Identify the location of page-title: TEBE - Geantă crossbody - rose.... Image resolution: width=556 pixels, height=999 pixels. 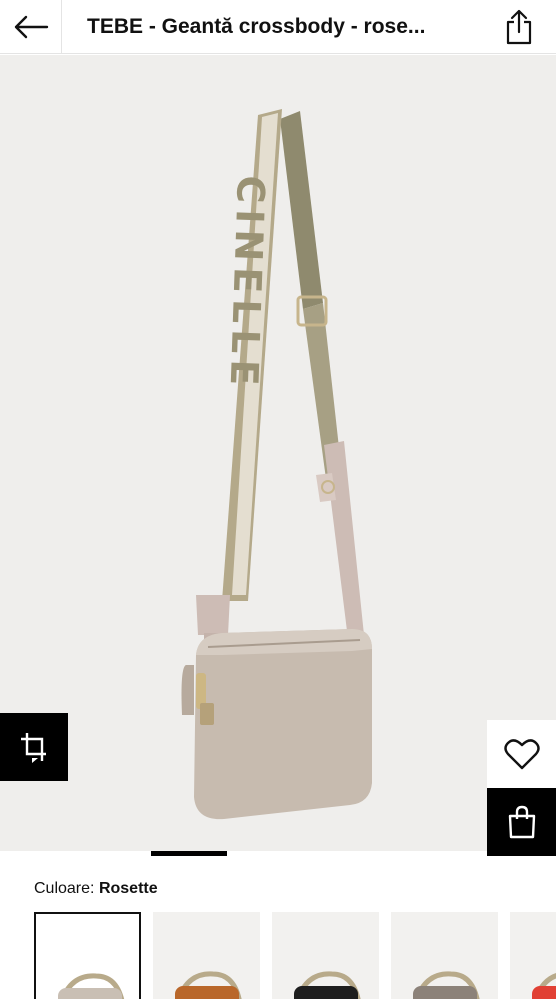
(256, 26).